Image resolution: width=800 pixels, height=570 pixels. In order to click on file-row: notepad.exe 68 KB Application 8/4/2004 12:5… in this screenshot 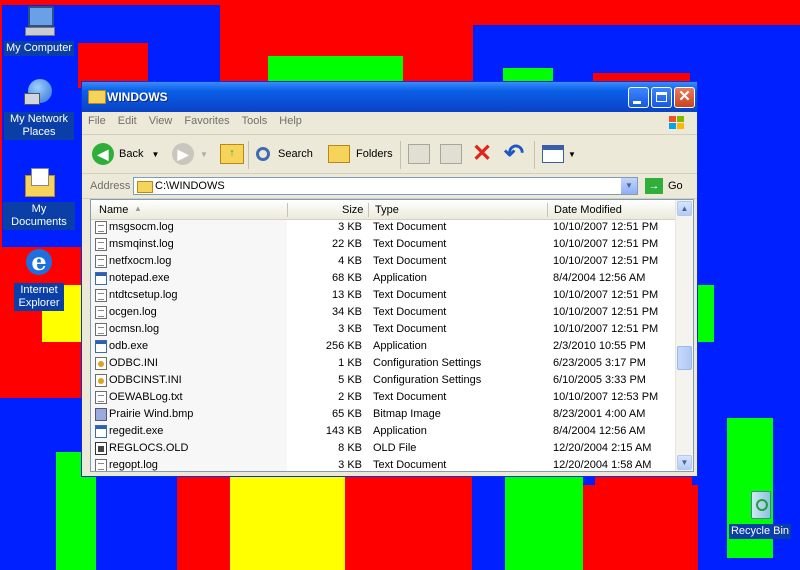, I will do `click(384, 278)`.